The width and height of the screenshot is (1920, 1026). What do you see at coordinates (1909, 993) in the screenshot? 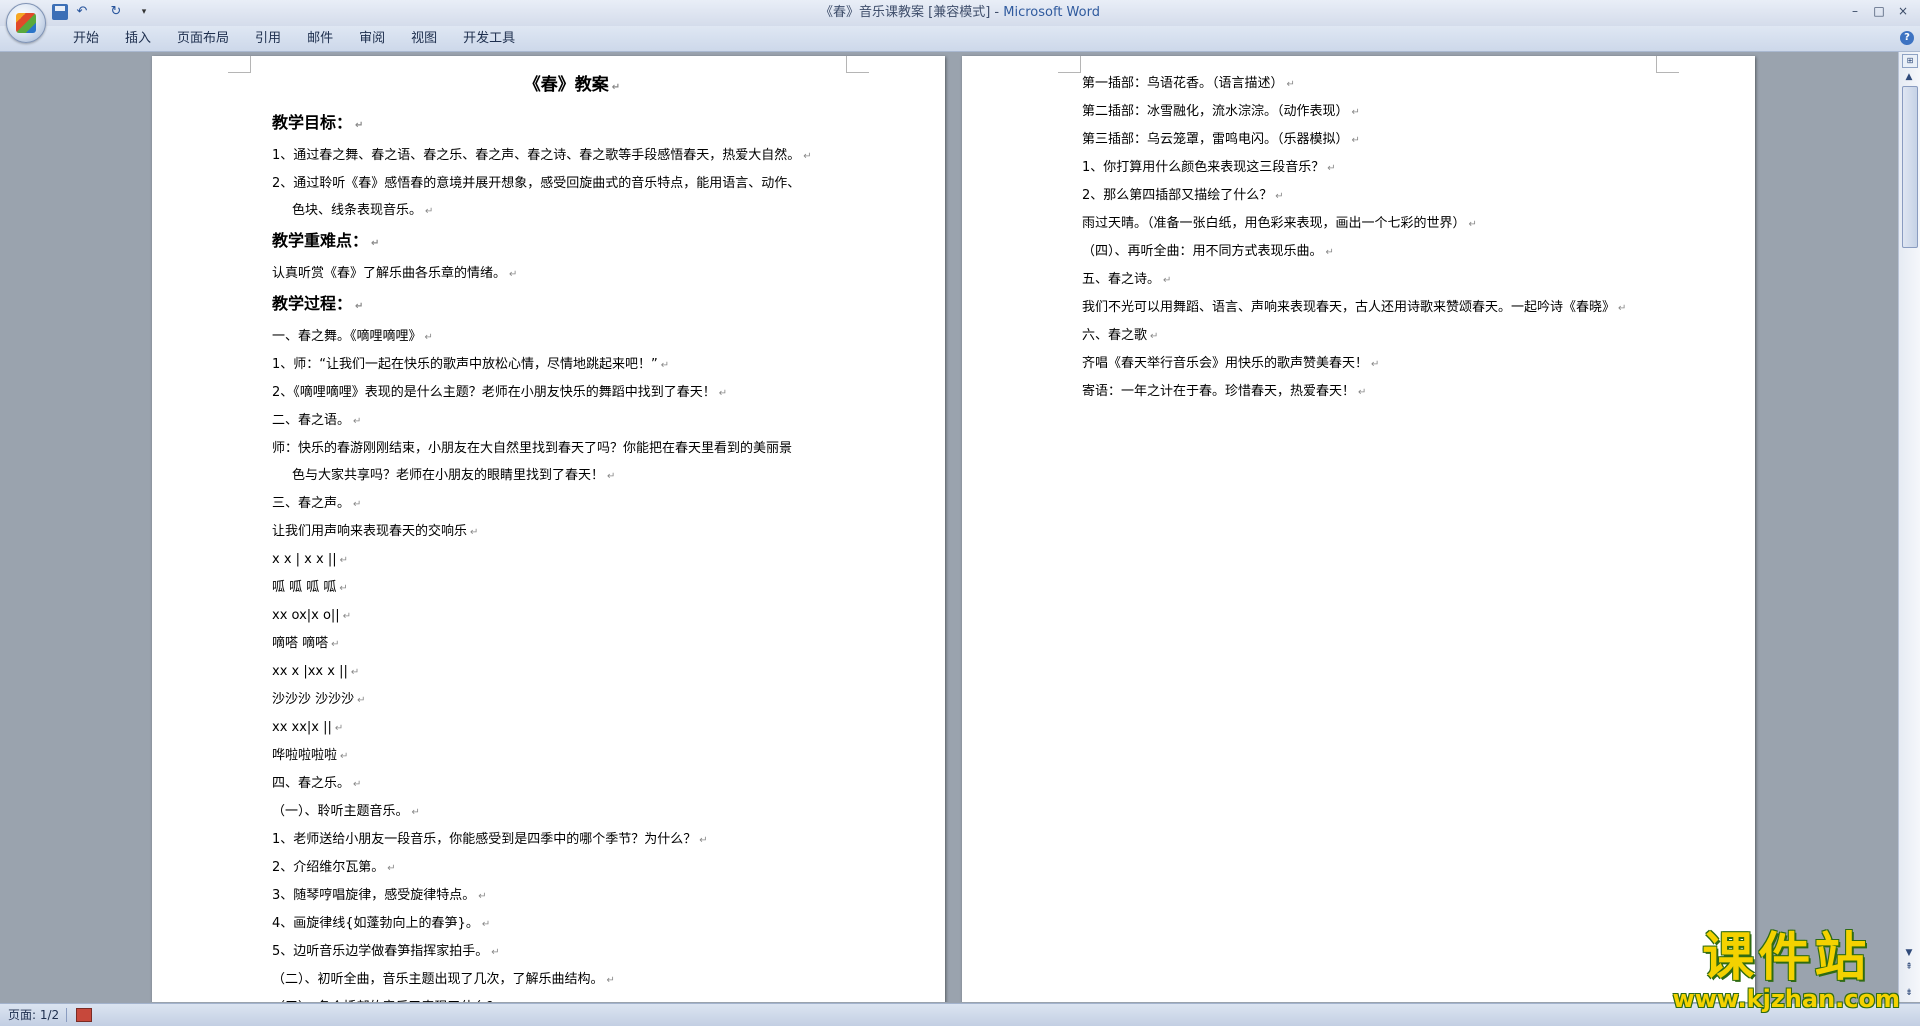
I see `next-page-icon: ⇟` at bounding box center [1909, 993].